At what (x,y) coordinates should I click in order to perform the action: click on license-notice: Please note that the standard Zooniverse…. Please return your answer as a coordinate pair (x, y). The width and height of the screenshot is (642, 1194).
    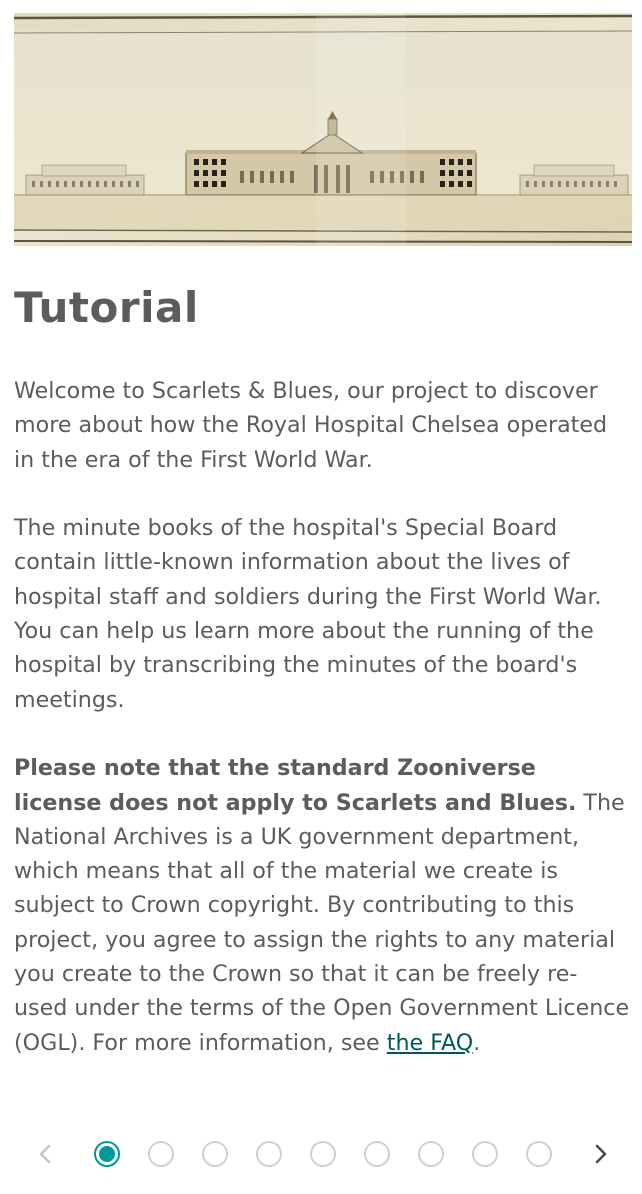
    Looking at the image, I should click on (295, 785).